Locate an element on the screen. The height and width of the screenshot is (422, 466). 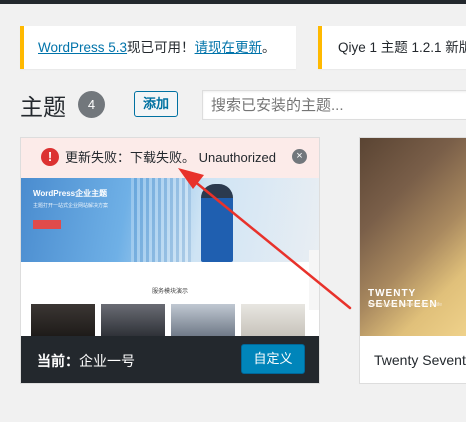
screenshot-cta-block is located at coordinates (47, 224).